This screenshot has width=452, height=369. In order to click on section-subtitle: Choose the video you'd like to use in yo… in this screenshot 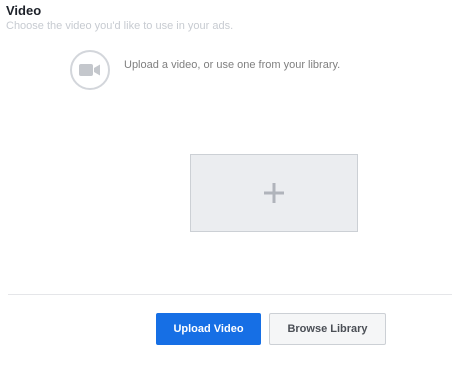, I will do `click(120, 26)`.